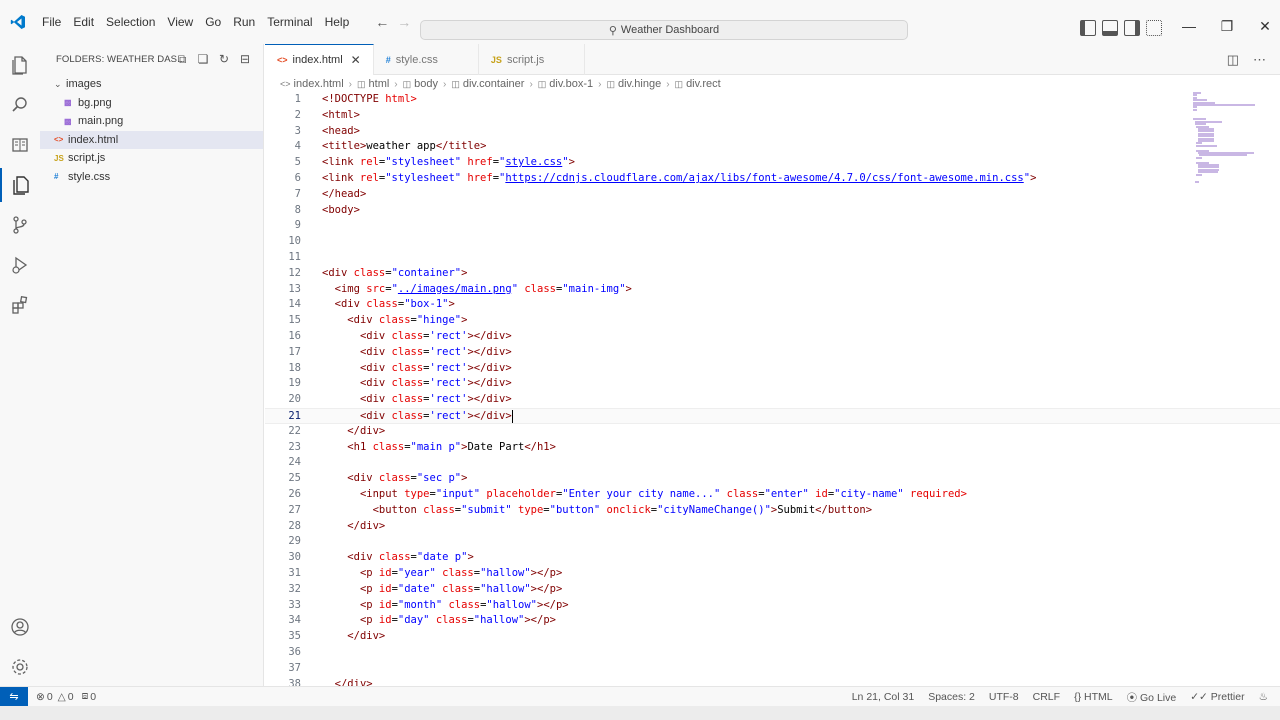 This screenshot has height=720, width=1280. Describe the element at coordinates (772, 653) in the screenshot. I see `code-line: 36` at that location.